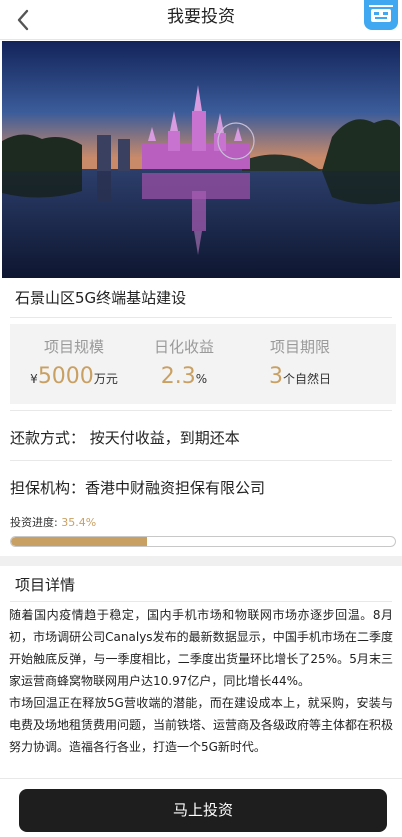  What do you see at coordinates (73, 347) in the screenshot?
I see `stat-label: 项目规模` at bounding box center [73, 347].